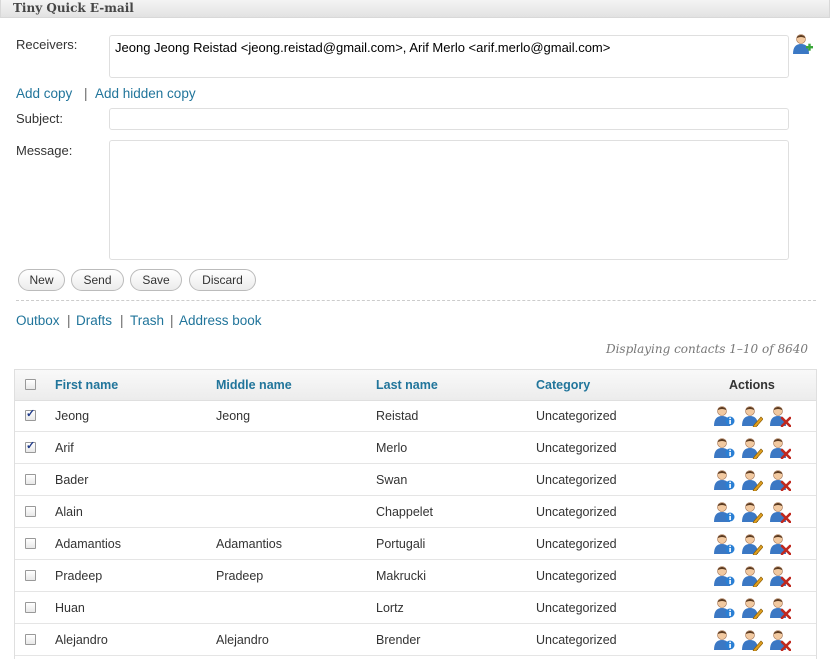 Image resolution: width=832 pixels, height=659 pixels. I want to click on add-copy-link: Add copy, so click(44, 93).